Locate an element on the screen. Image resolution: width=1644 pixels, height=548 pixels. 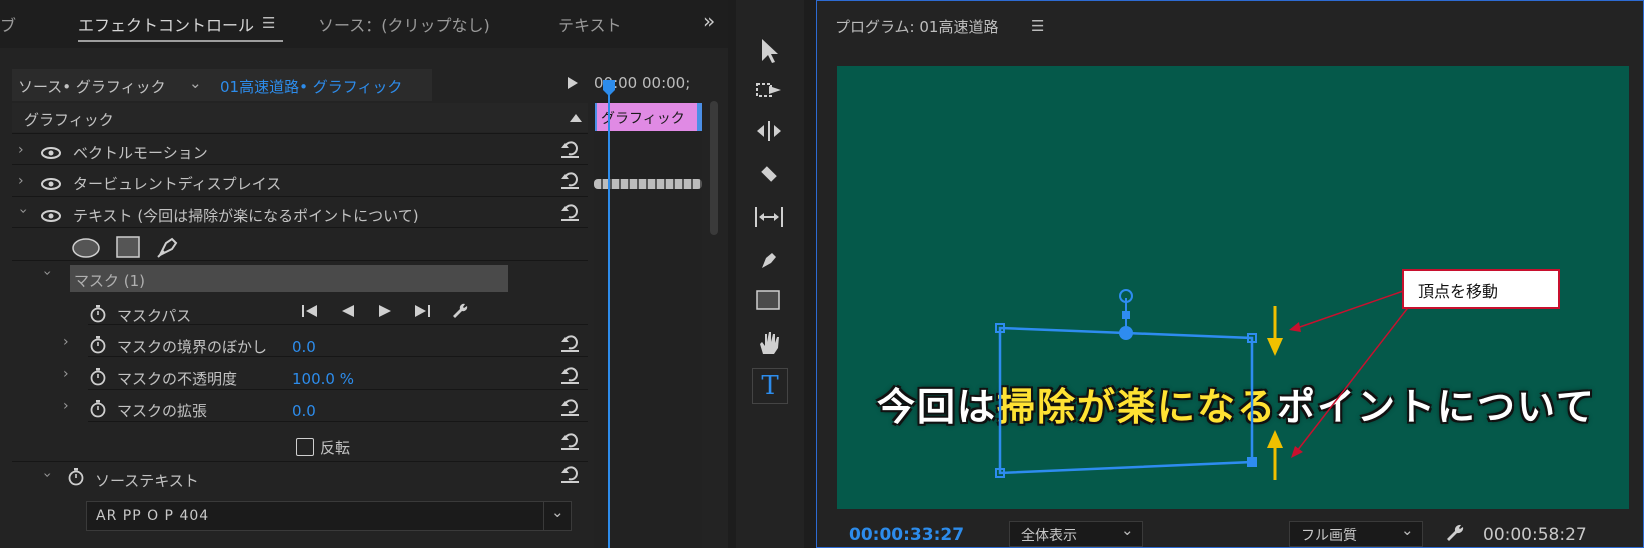
track-forward-icon is located at coordinates (385, 311).